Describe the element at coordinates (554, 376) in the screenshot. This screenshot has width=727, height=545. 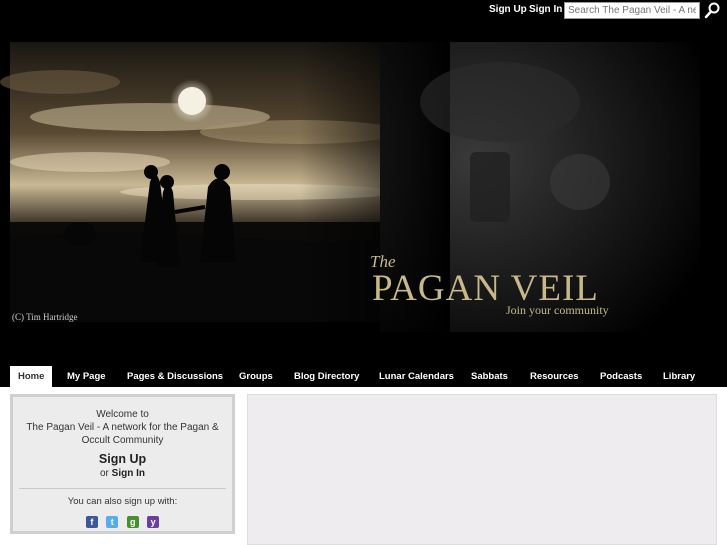
I see `tab-resources: Resources` at that location.